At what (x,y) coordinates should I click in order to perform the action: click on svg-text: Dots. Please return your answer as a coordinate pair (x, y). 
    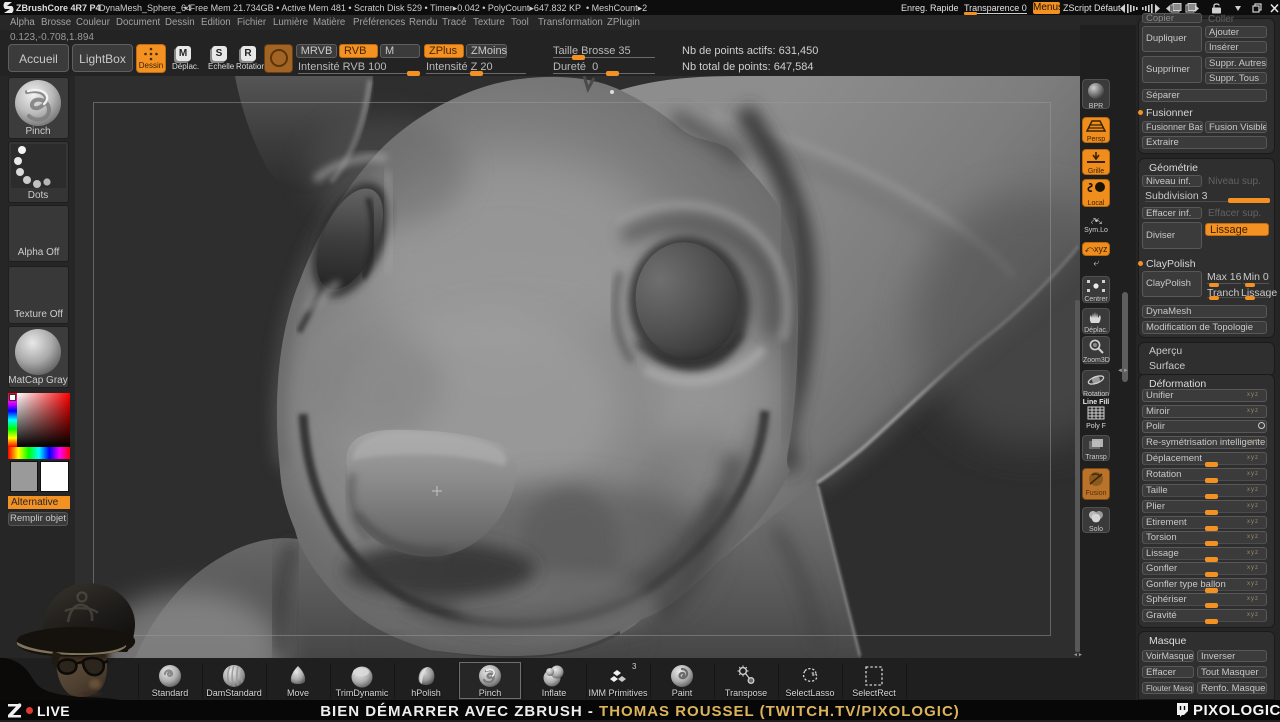
    Looking at the image, I should click on (38, 195).